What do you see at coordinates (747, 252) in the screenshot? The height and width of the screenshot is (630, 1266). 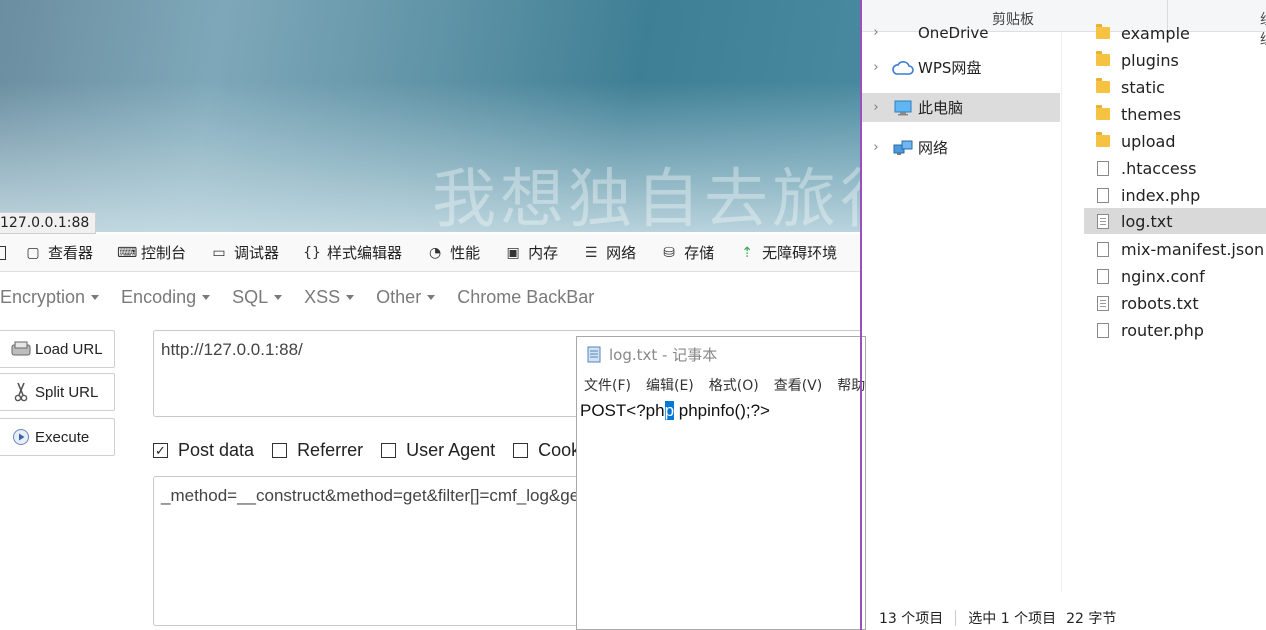 I see `accessibility-icon: ⇡` at bounding box center [747, 252].